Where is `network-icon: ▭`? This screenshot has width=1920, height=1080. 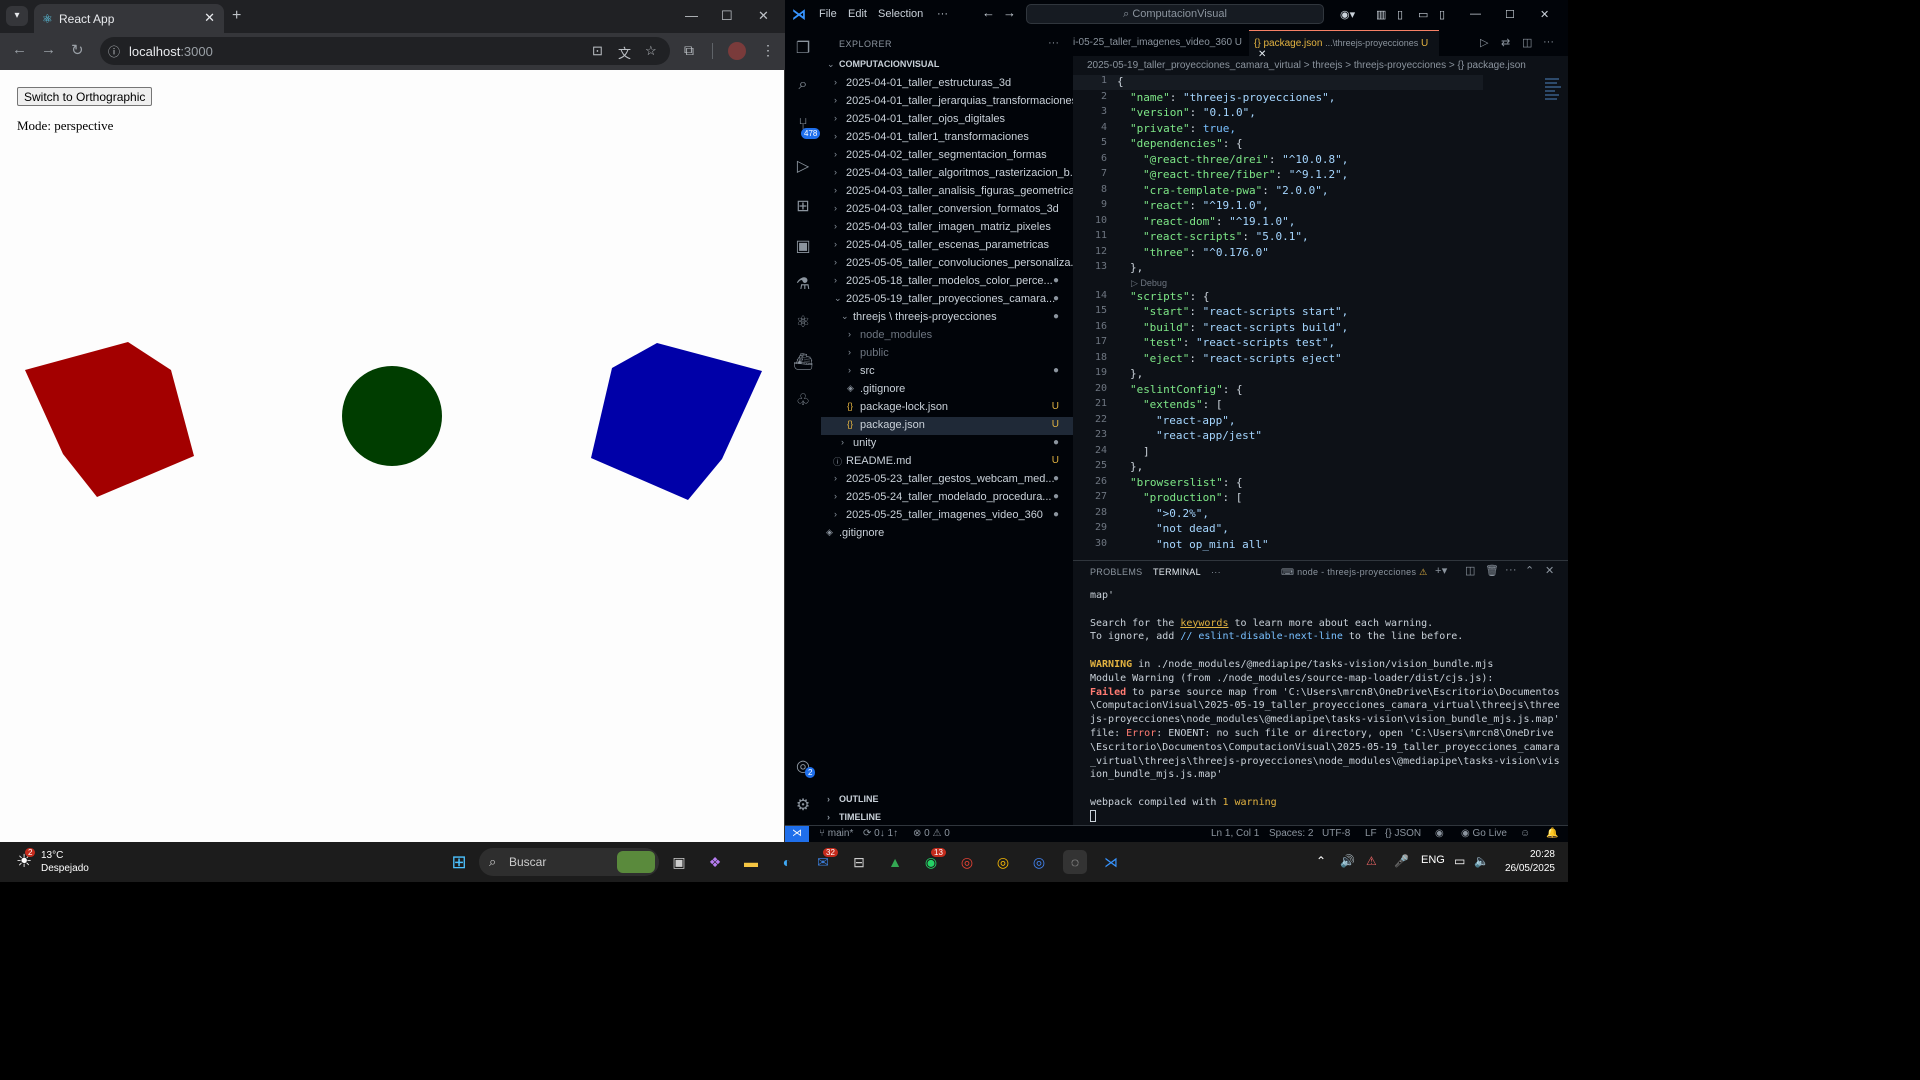
network-icon: ▭ is located at coordinates (1459, 861).